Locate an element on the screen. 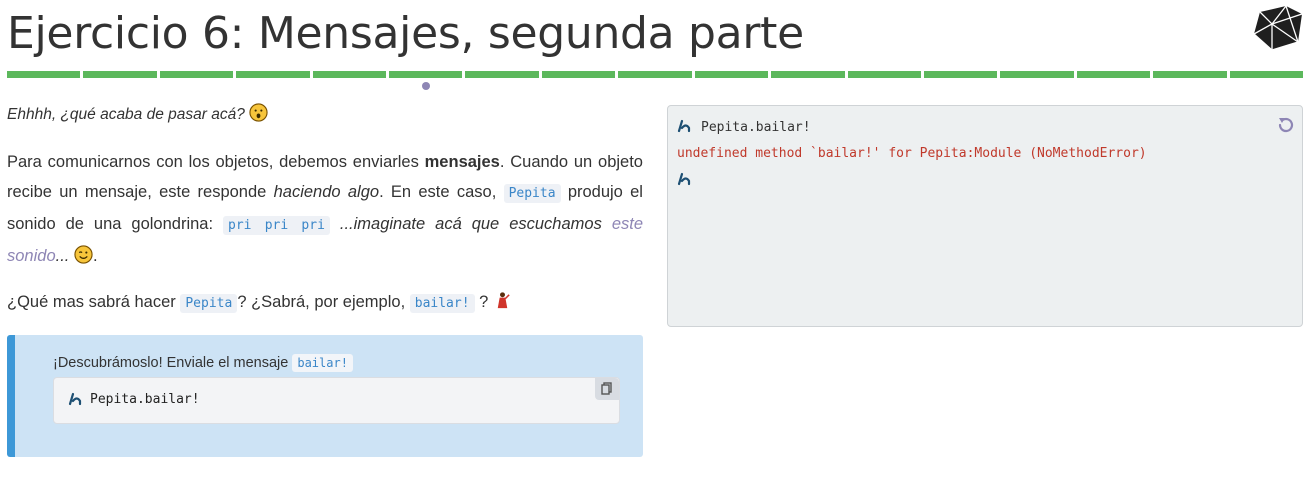 The width and height of the screenshot is (1313, 478). copy-icon is located at coordinates (606, 388).